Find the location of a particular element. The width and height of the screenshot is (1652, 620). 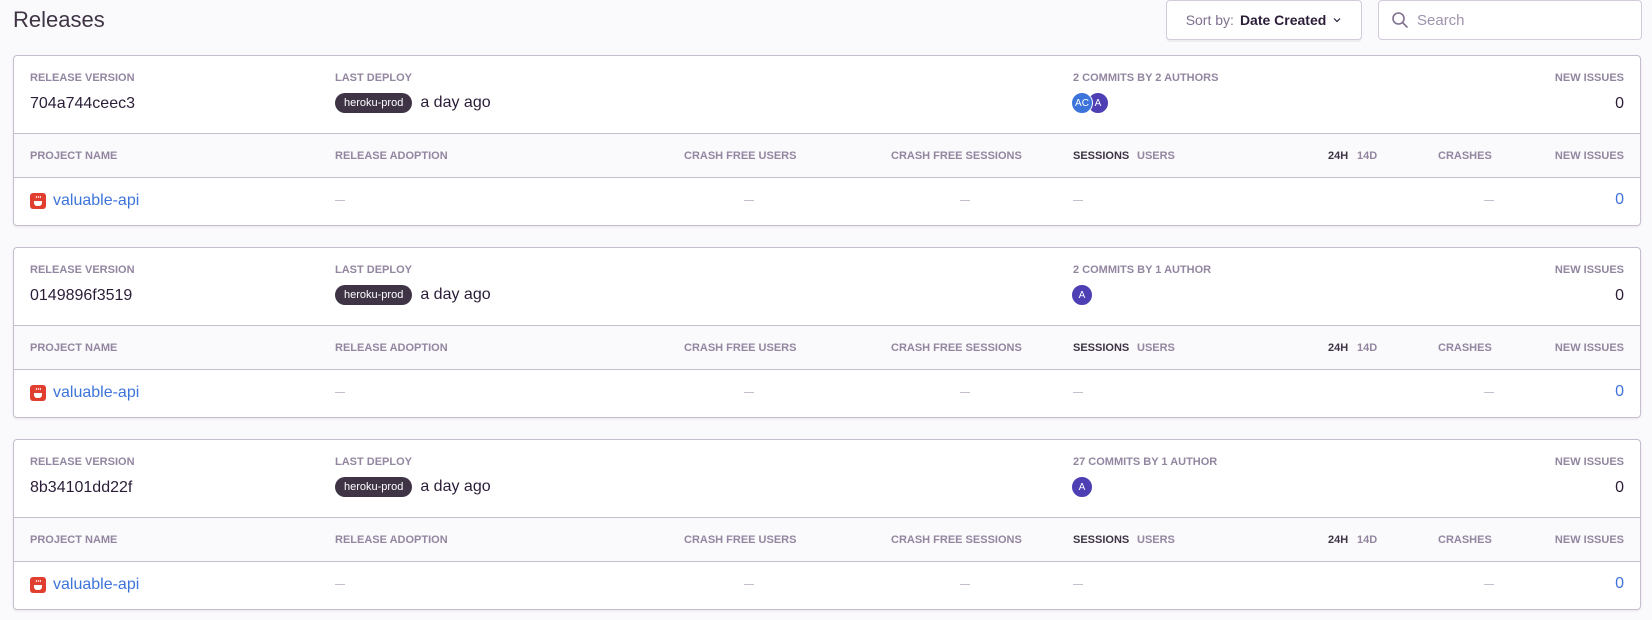

author-avatar: AC is located at coordinates (1082, 103).